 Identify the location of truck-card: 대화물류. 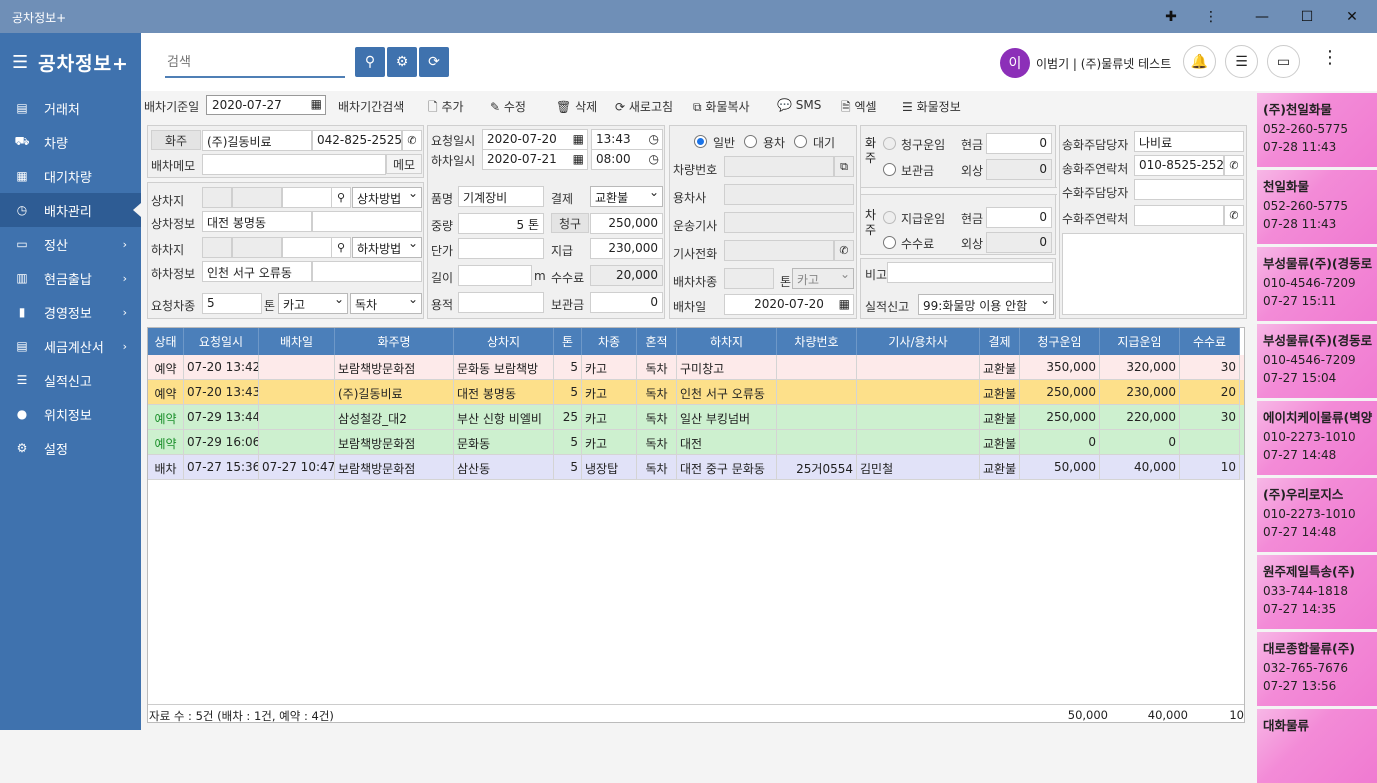
(1317, 746).